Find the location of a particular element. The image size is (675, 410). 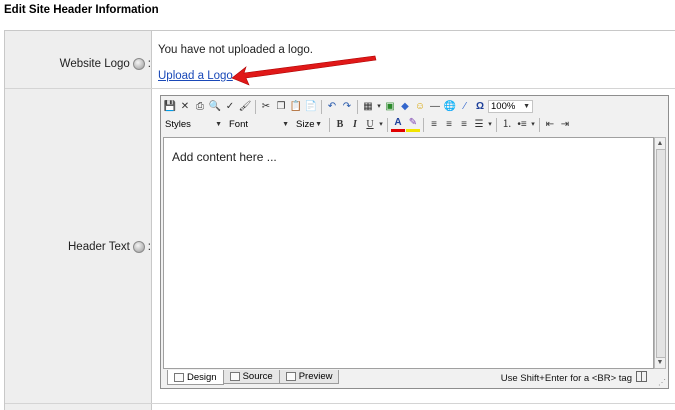

list-dropdown-icon: ▾ is located at coordinates (533, 125).